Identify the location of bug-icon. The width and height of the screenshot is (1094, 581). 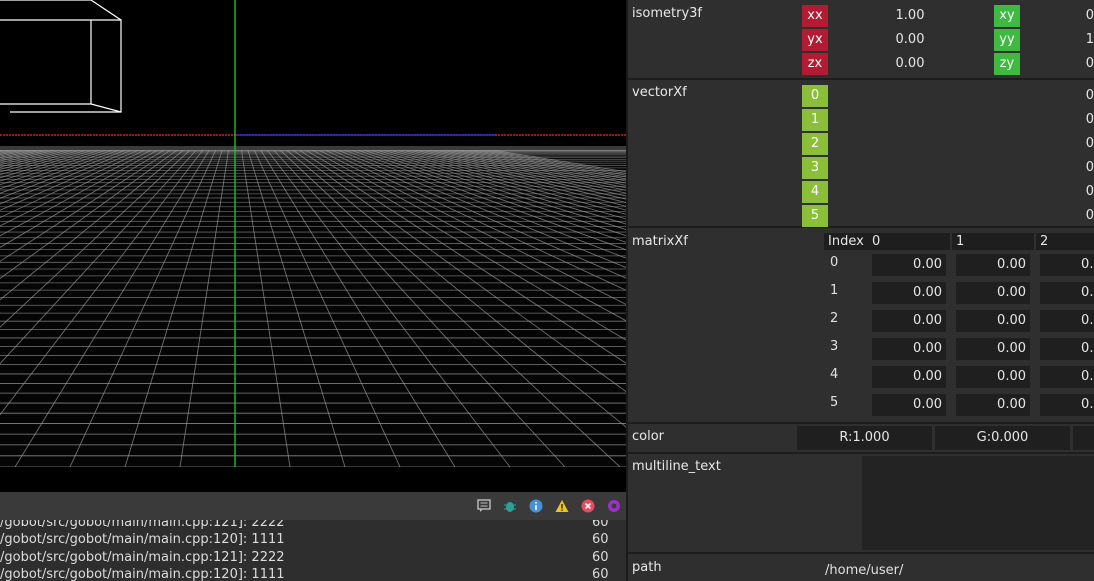
(510, 506).